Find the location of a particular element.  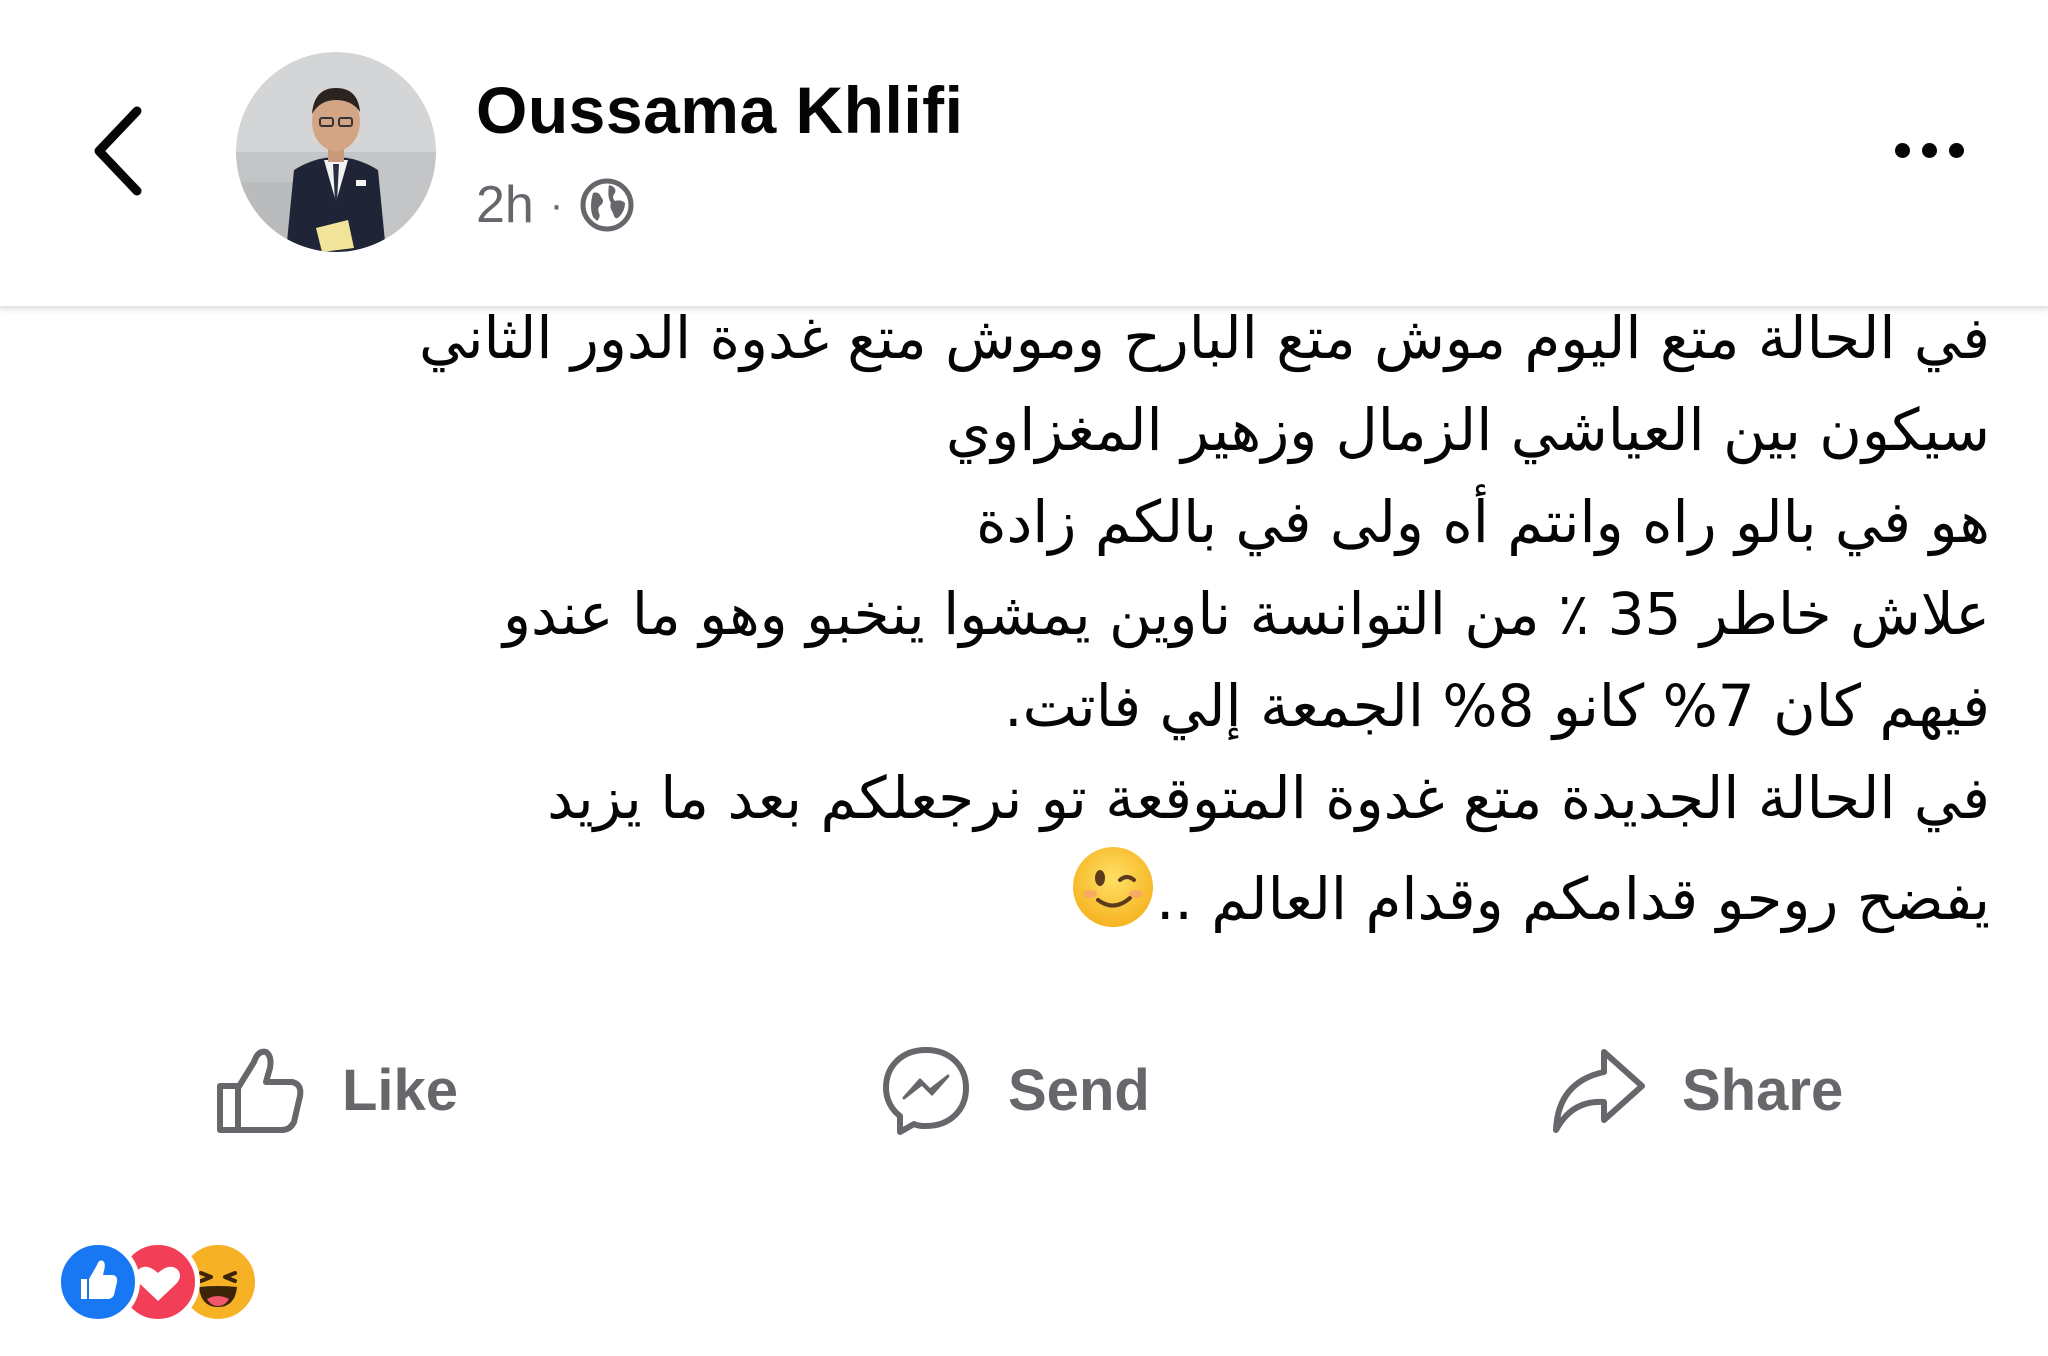

post-line: يفضح روحو قدامكم وقدام العالم .. is located at coordinates (1572, 899).